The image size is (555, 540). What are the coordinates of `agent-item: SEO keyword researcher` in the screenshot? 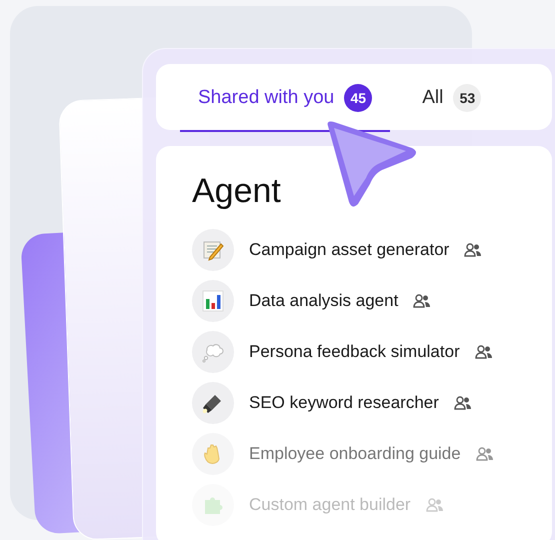 It's located at (372, 403).